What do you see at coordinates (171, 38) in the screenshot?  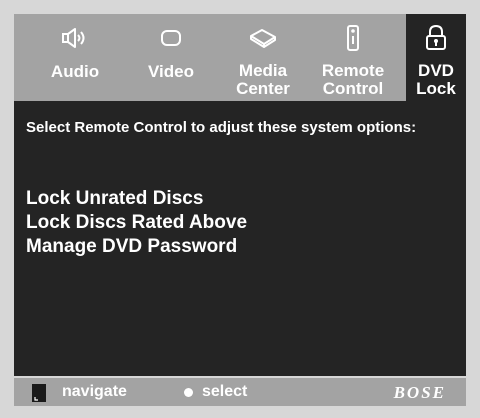 I see `screen-icon` at bounding box center [171, 38].